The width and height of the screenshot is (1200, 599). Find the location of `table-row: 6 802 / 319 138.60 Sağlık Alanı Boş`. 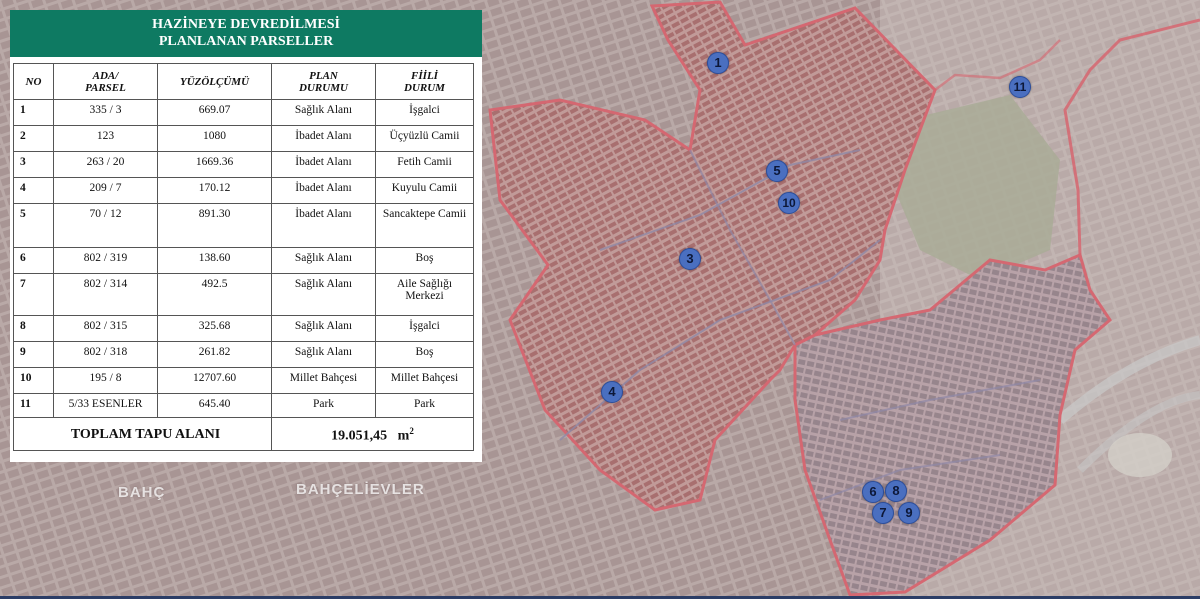

table-row: 6 802 / 319 138.60 Sağlık Alanı Boş is located at coordinates (243, 260).